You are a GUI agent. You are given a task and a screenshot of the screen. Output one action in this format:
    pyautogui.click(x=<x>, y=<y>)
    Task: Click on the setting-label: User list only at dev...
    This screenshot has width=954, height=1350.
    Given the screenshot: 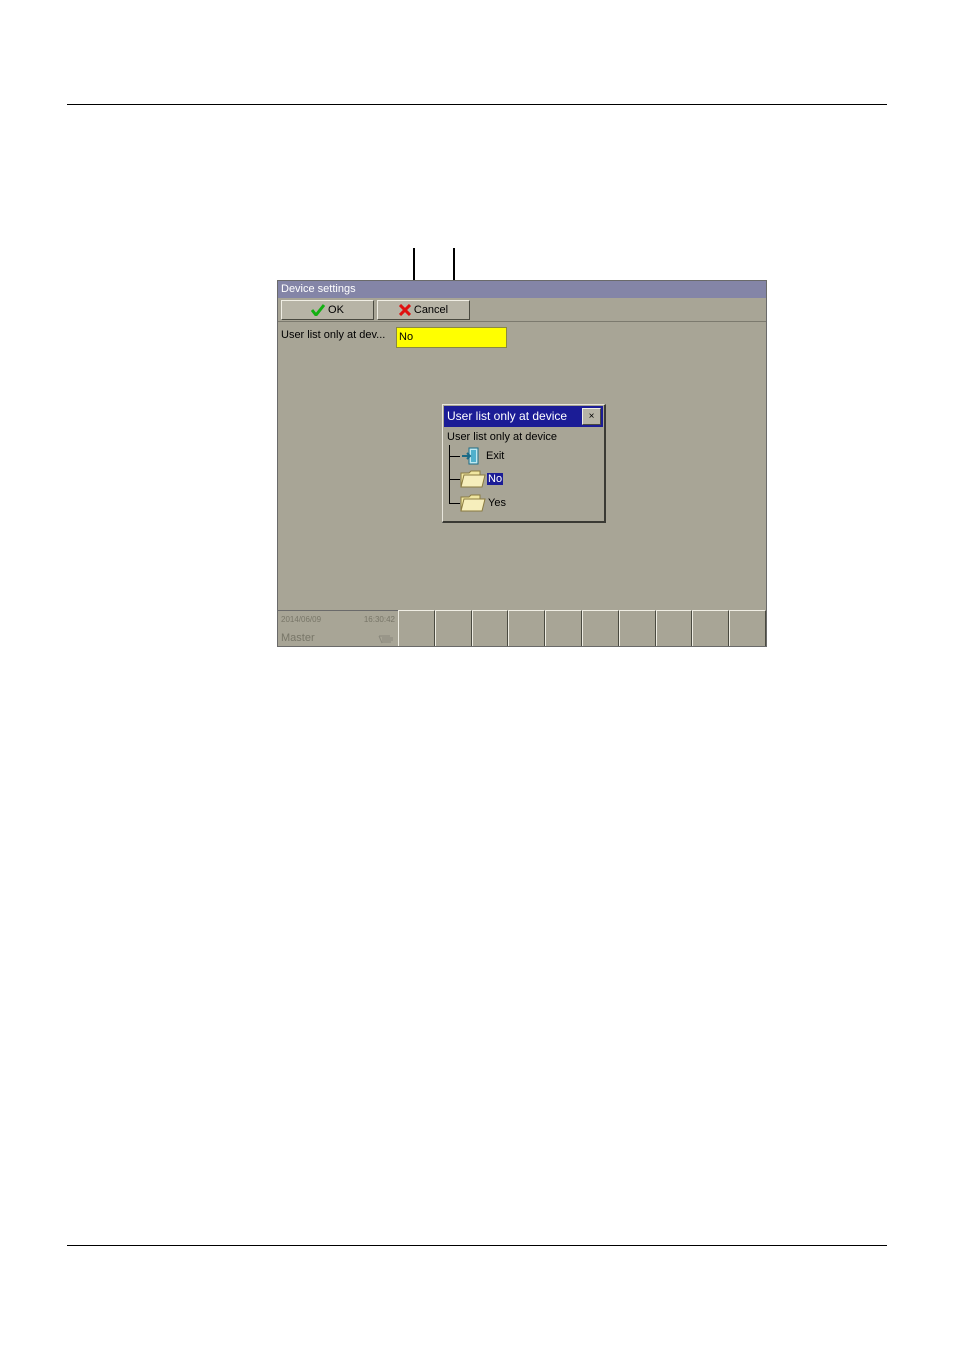 What is the action you would take?
    pyautogui.click(x=333, y=335)
    